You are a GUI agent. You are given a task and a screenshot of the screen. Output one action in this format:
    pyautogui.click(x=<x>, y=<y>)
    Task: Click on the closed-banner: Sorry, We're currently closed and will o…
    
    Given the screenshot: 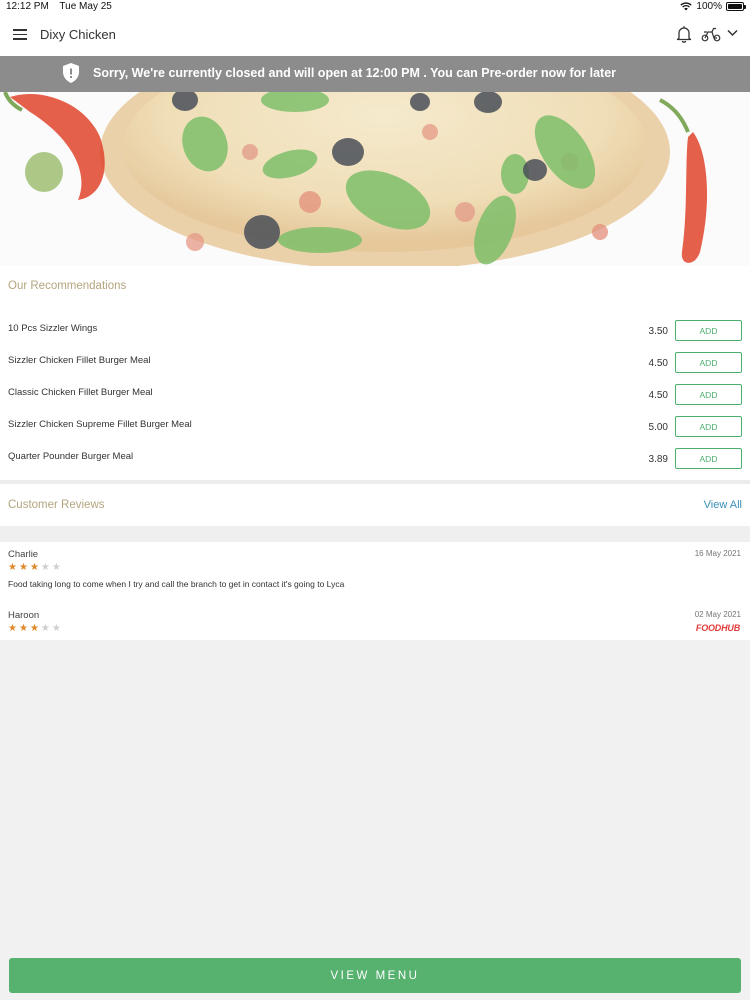 What is the action you would take?
    pyautogui.click(x=375, y=74)
    